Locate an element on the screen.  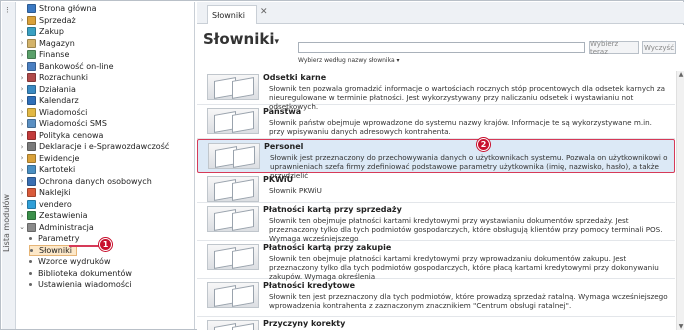
nav-item: ⌄ Administracja is located at coordinates (55, 227).